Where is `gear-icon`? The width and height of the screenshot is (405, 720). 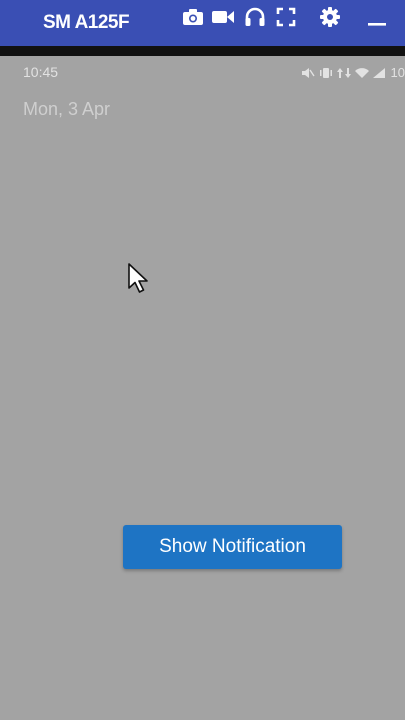 gear-icon is located at coordinates (330, 17).